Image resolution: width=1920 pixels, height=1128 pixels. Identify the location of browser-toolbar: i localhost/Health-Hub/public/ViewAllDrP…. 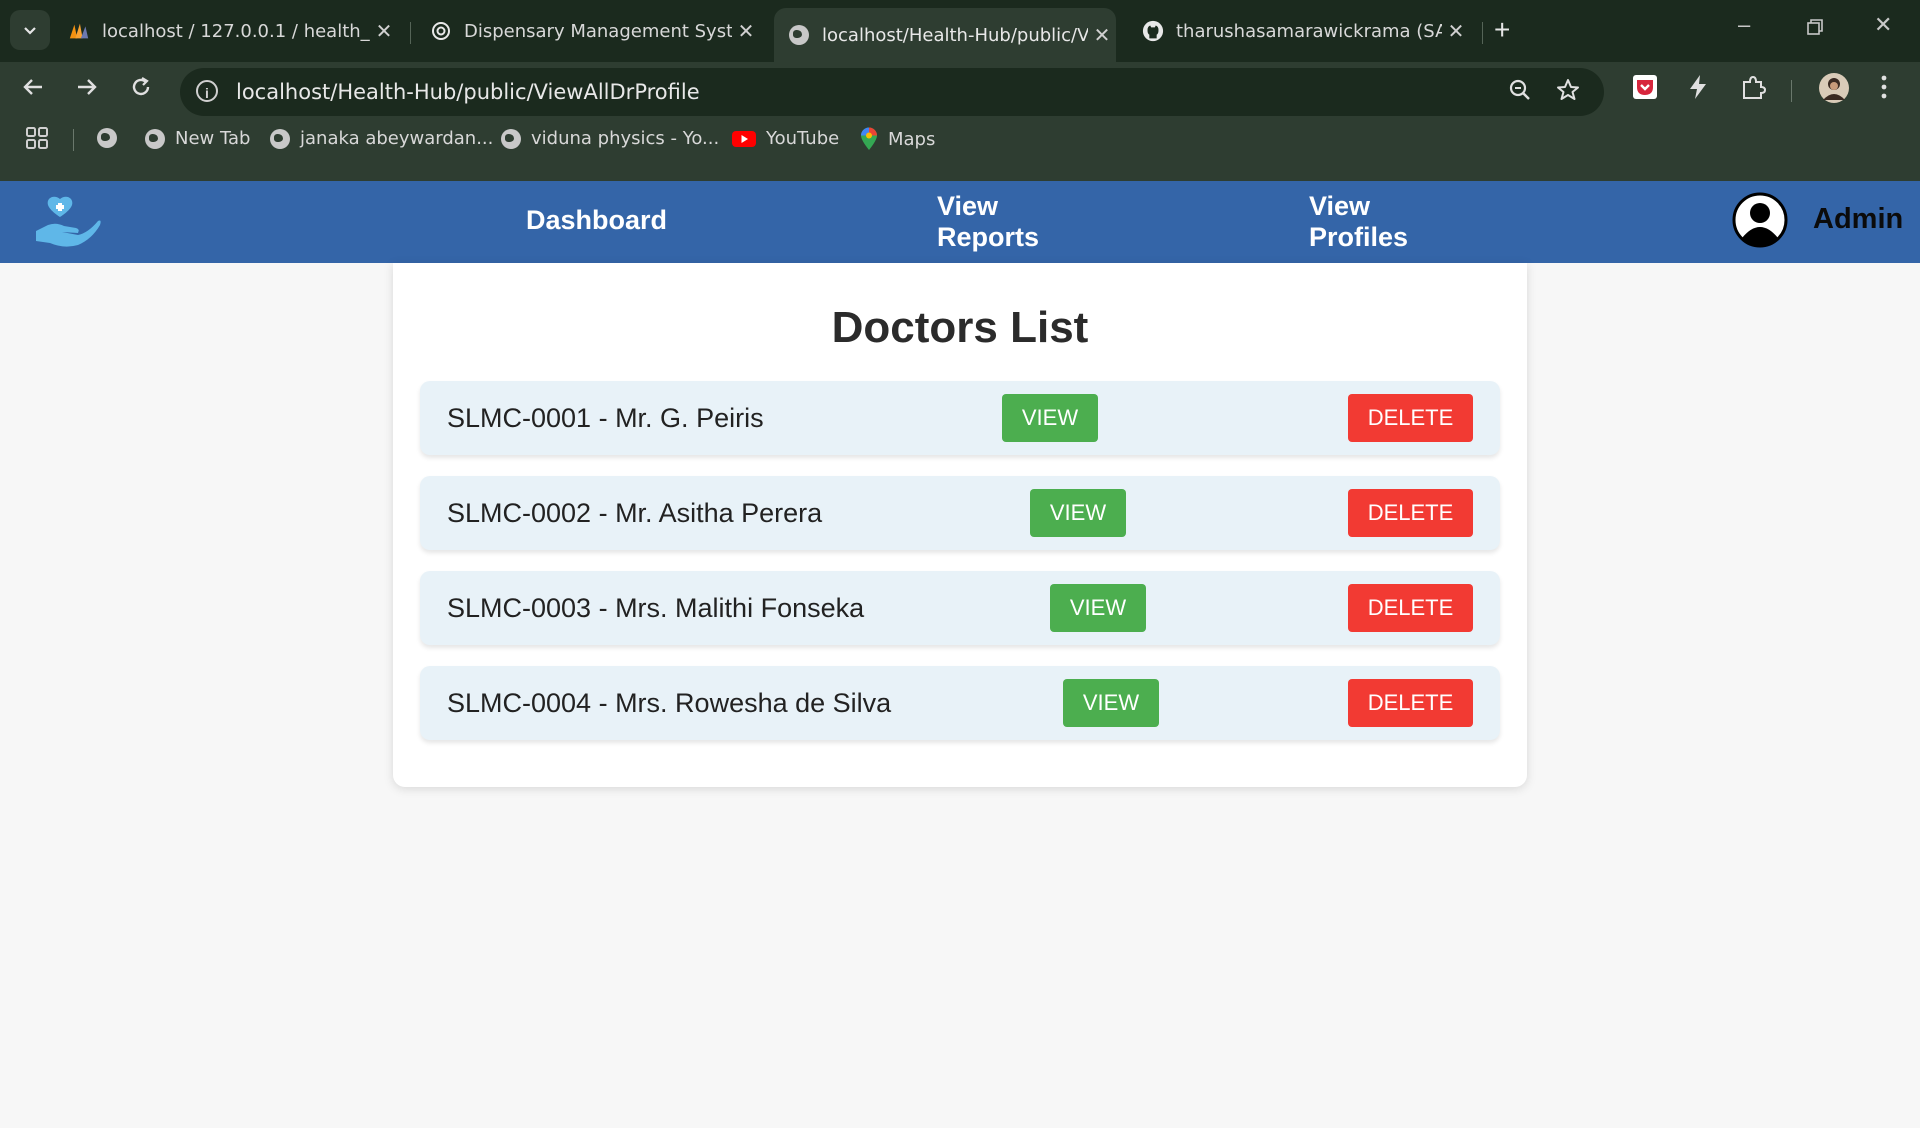
(960, 90).